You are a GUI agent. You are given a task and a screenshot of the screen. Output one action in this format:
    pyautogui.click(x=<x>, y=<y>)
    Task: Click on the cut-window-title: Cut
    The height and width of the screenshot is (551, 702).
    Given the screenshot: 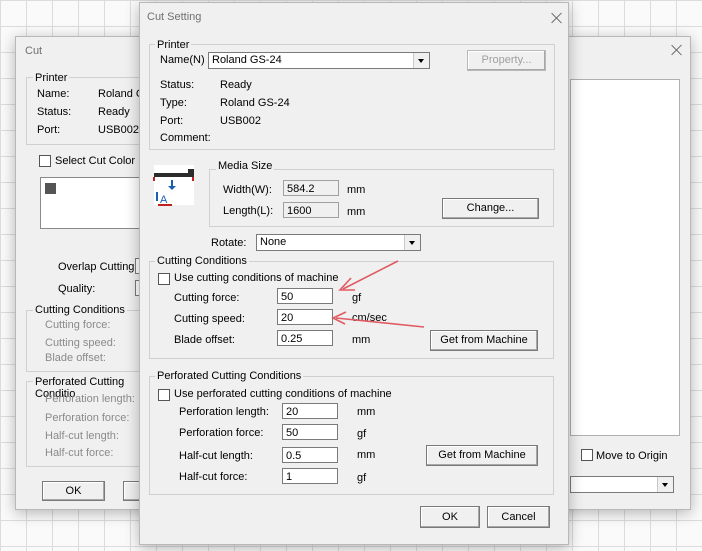 What is the action you would take?
    pyautogui.click(x=34, y=51)
    